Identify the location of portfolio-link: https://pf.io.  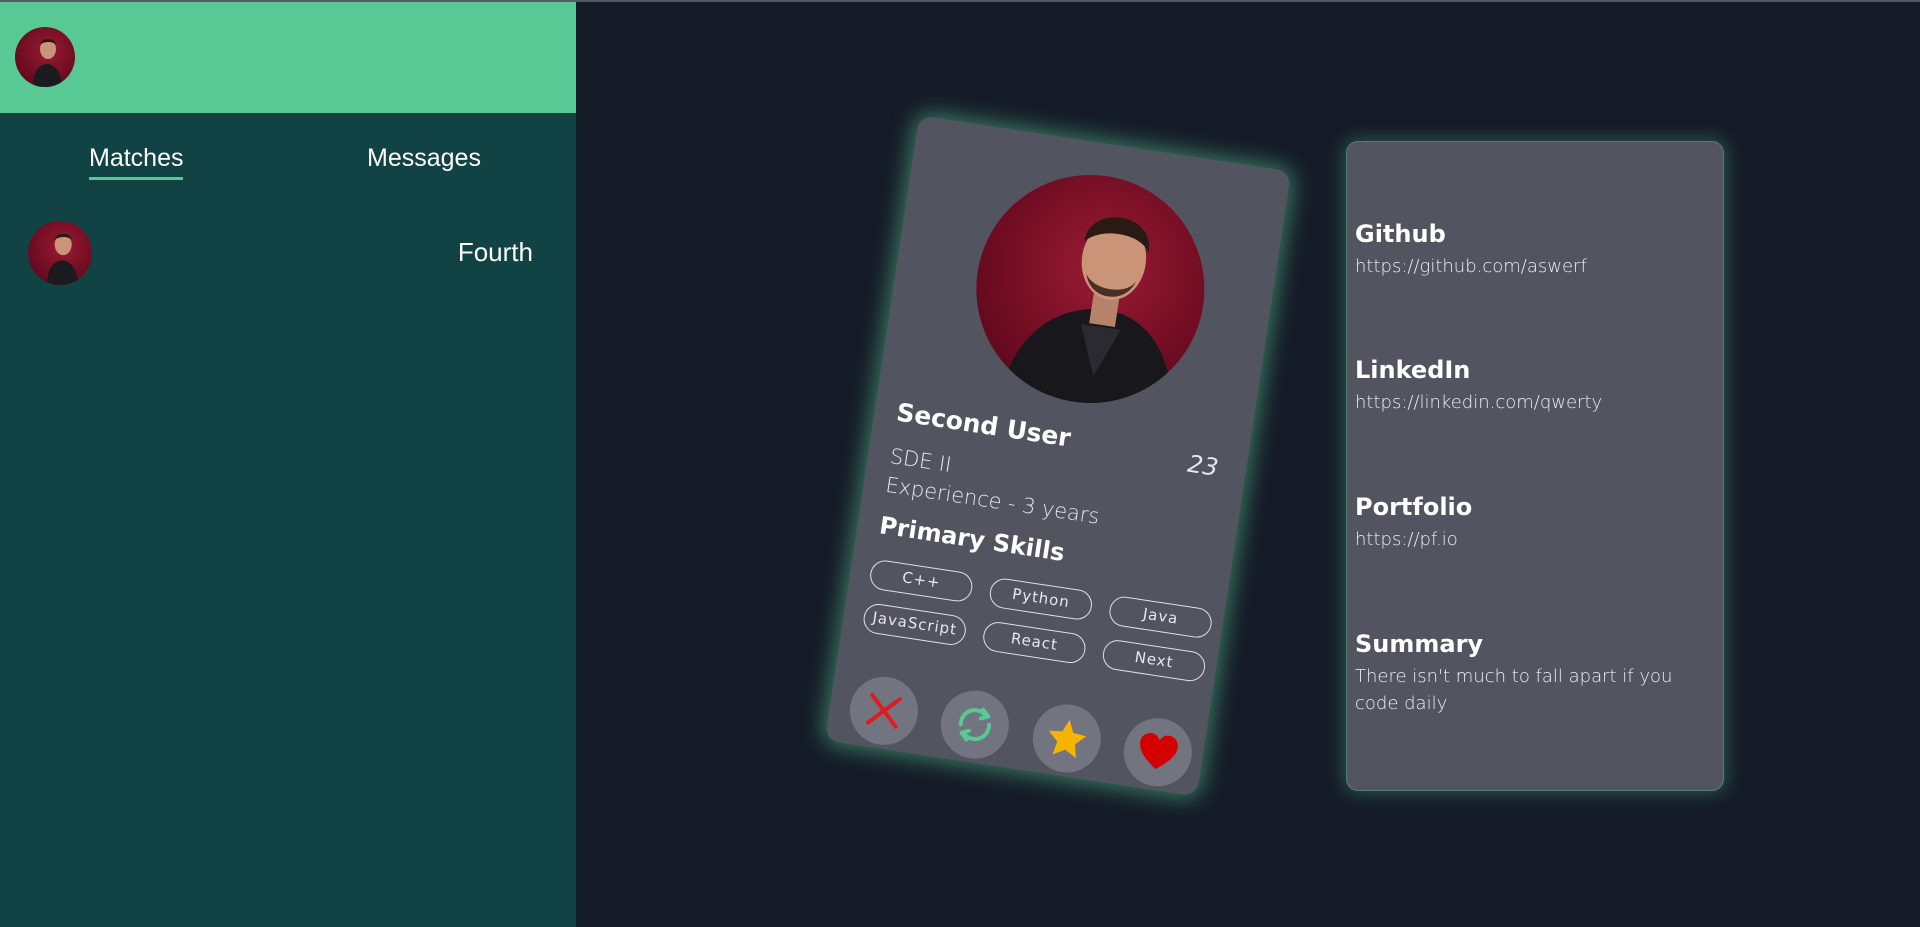
(1535, 539).